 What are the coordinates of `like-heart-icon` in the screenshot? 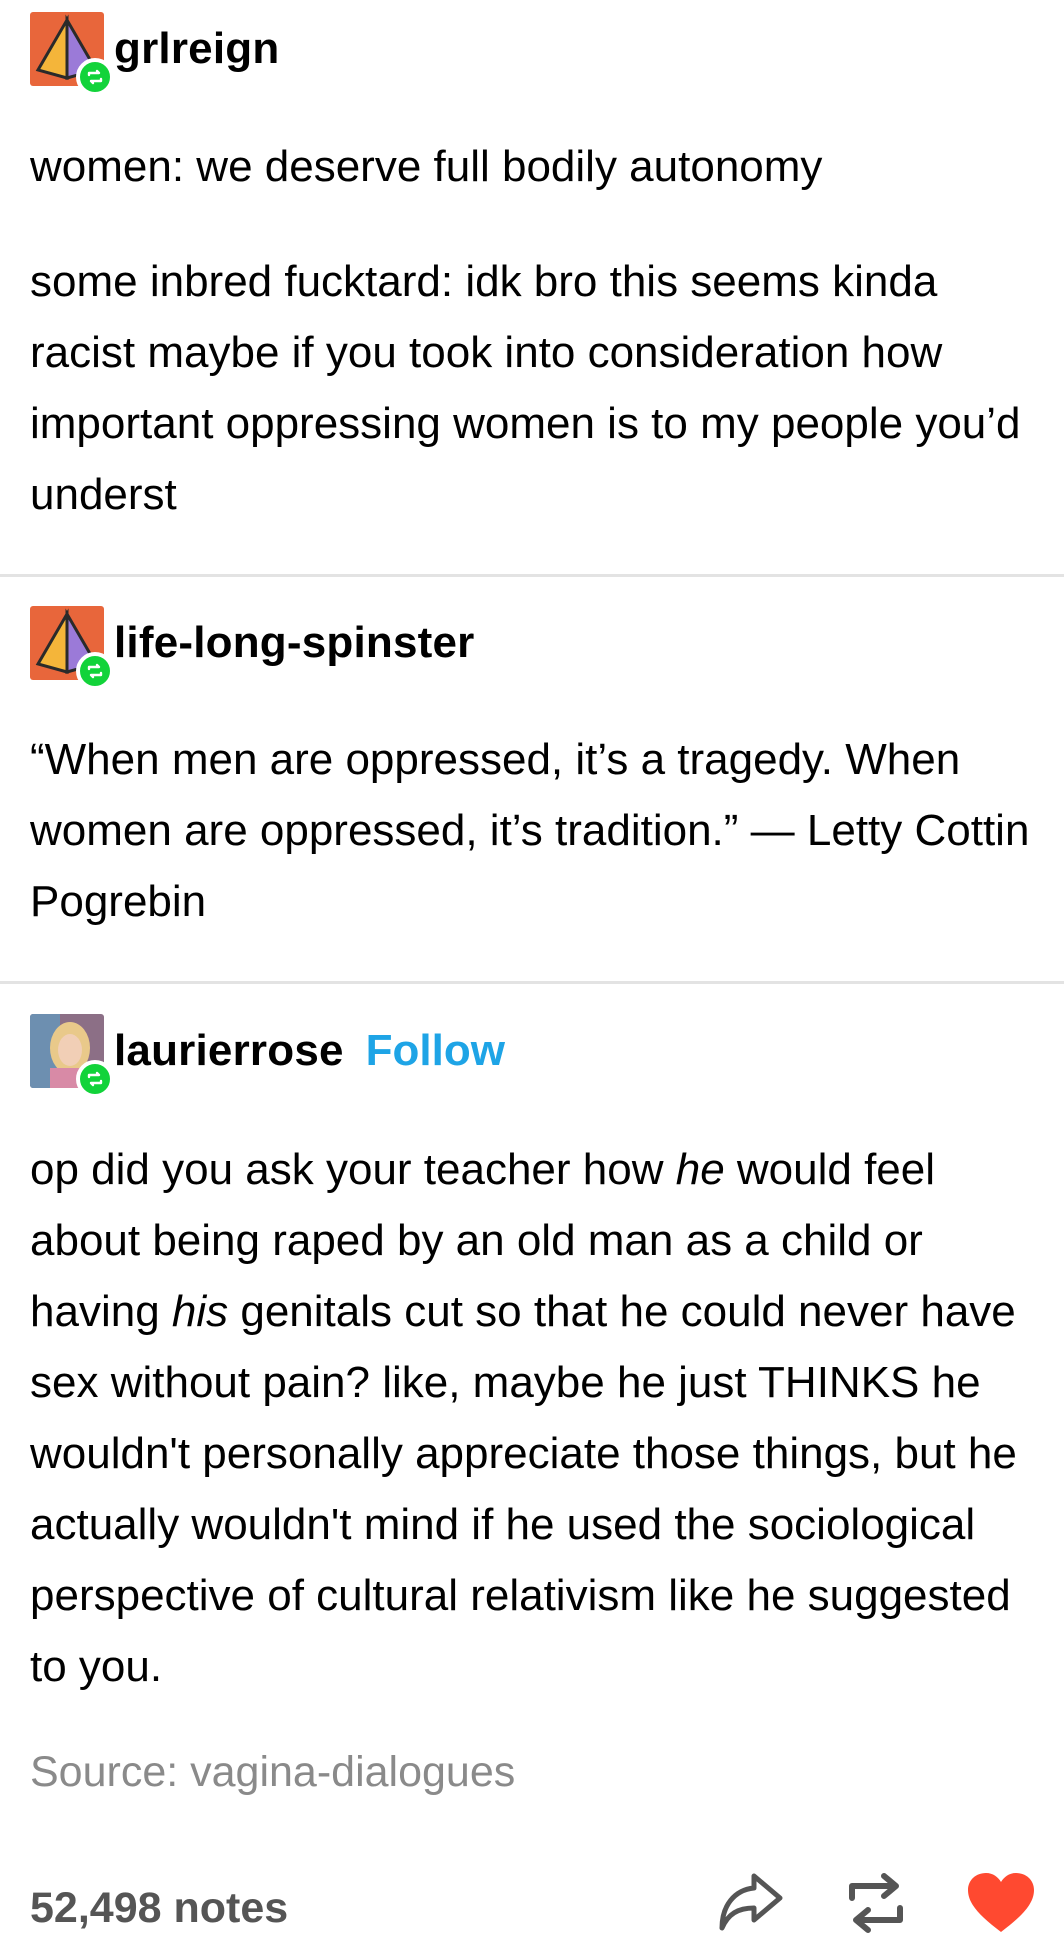 It's located at (1001, 1905).